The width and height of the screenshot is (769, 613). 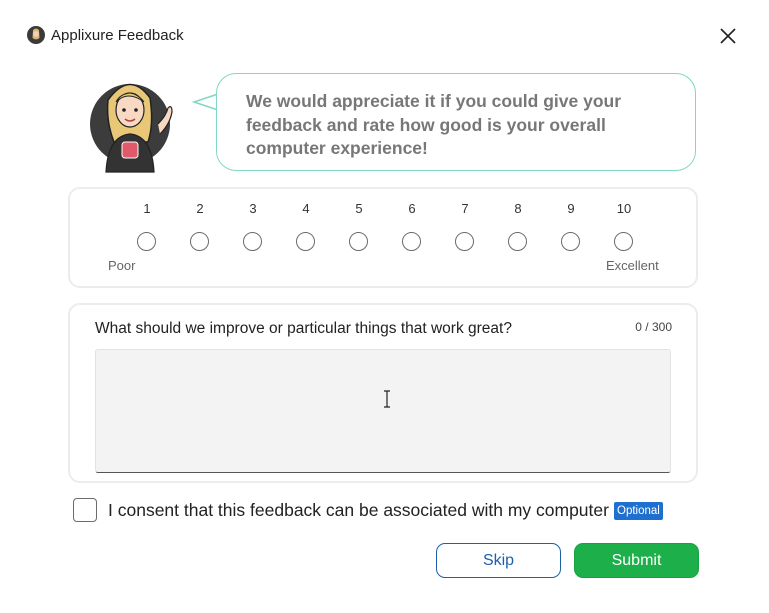 I want to click on rating-high-label: Excellent, so click(x=632, y=265).